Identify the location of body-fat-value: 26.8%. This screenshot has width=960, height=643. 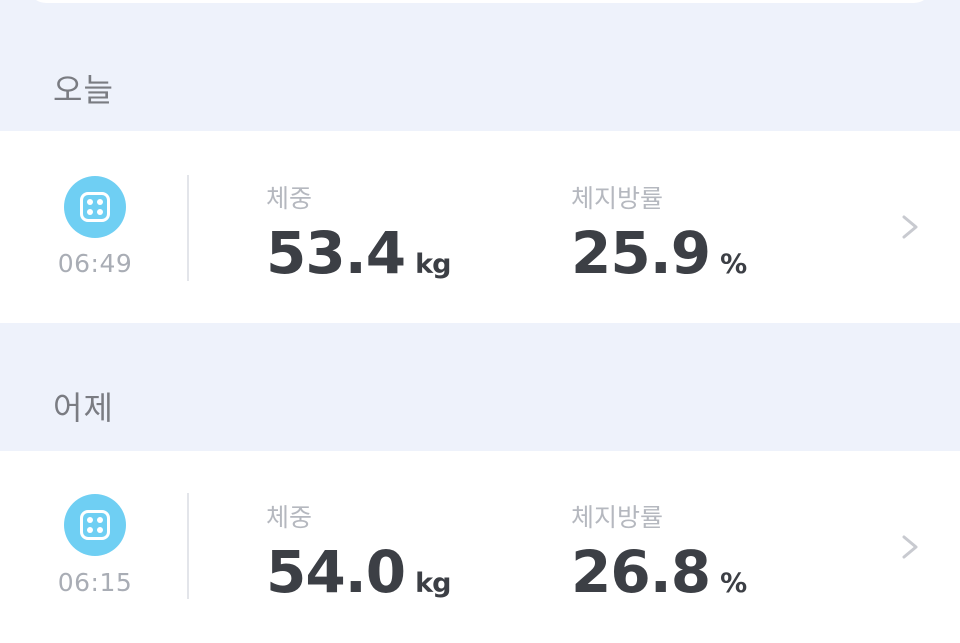
(659, 572).